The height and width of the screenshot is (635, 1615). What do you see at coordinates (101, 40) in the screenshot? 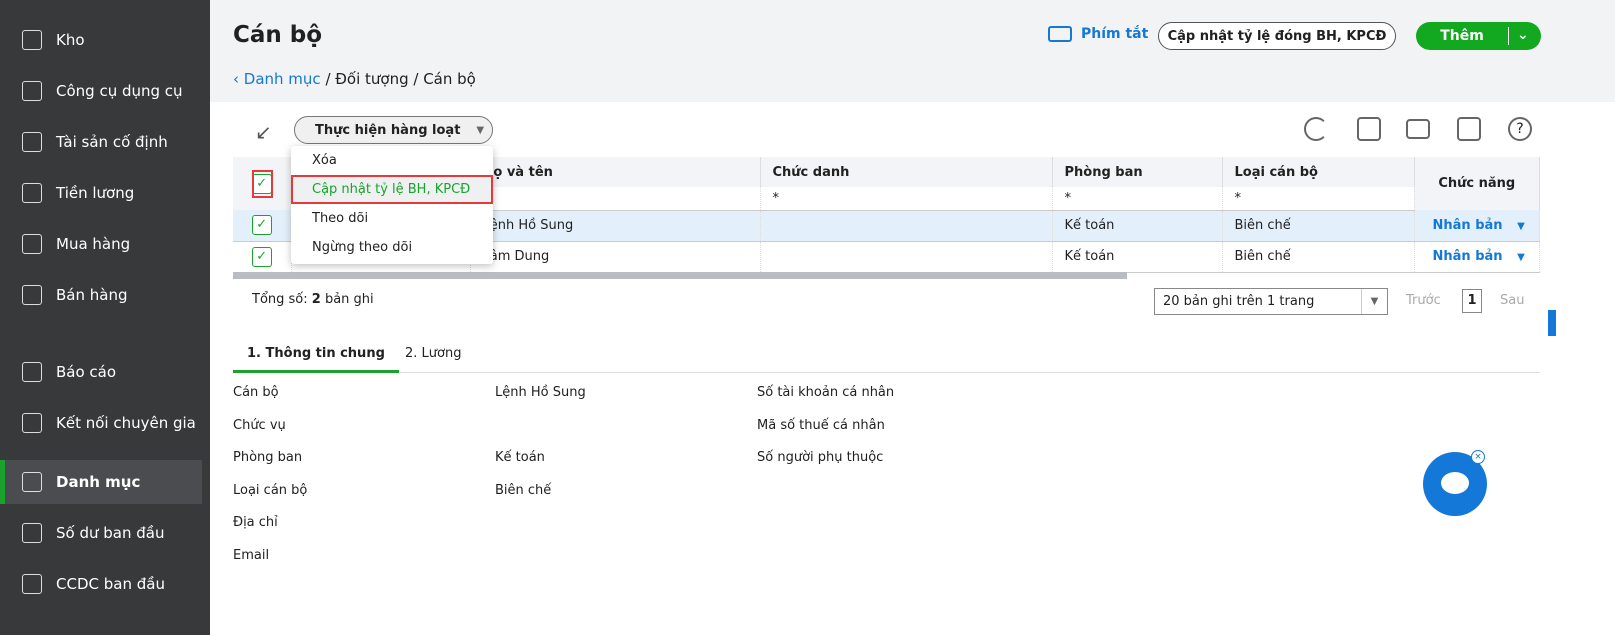
I see `sidebar-item: Kho` at bounding box center [101, 40].